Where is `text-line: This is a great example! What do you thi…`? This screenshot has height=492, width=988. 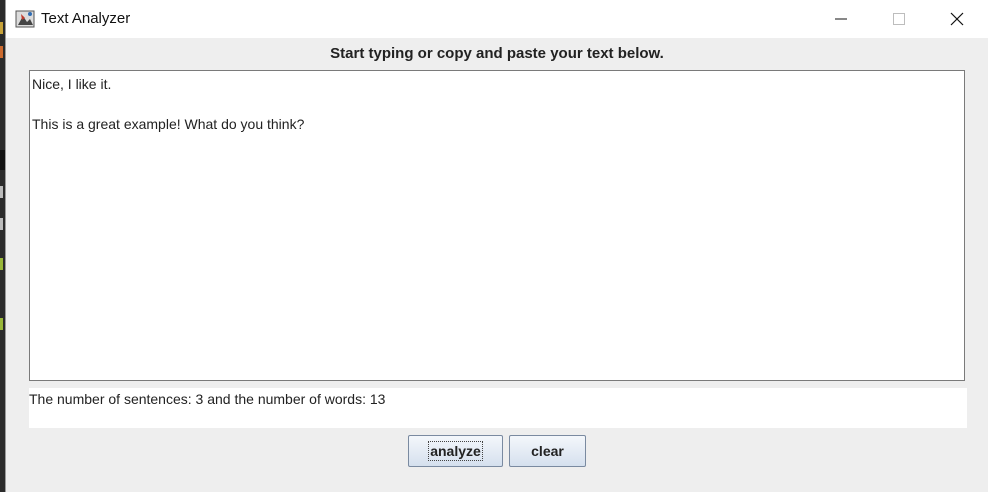 text-line: This is a great example! What do you thi… is located at coordinates (168, 124).